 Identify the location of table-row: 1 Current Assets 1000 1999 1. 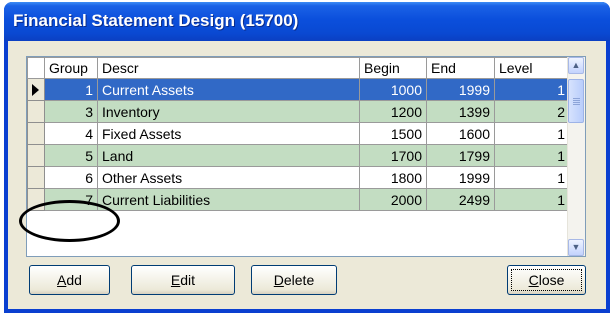
(298, 89).